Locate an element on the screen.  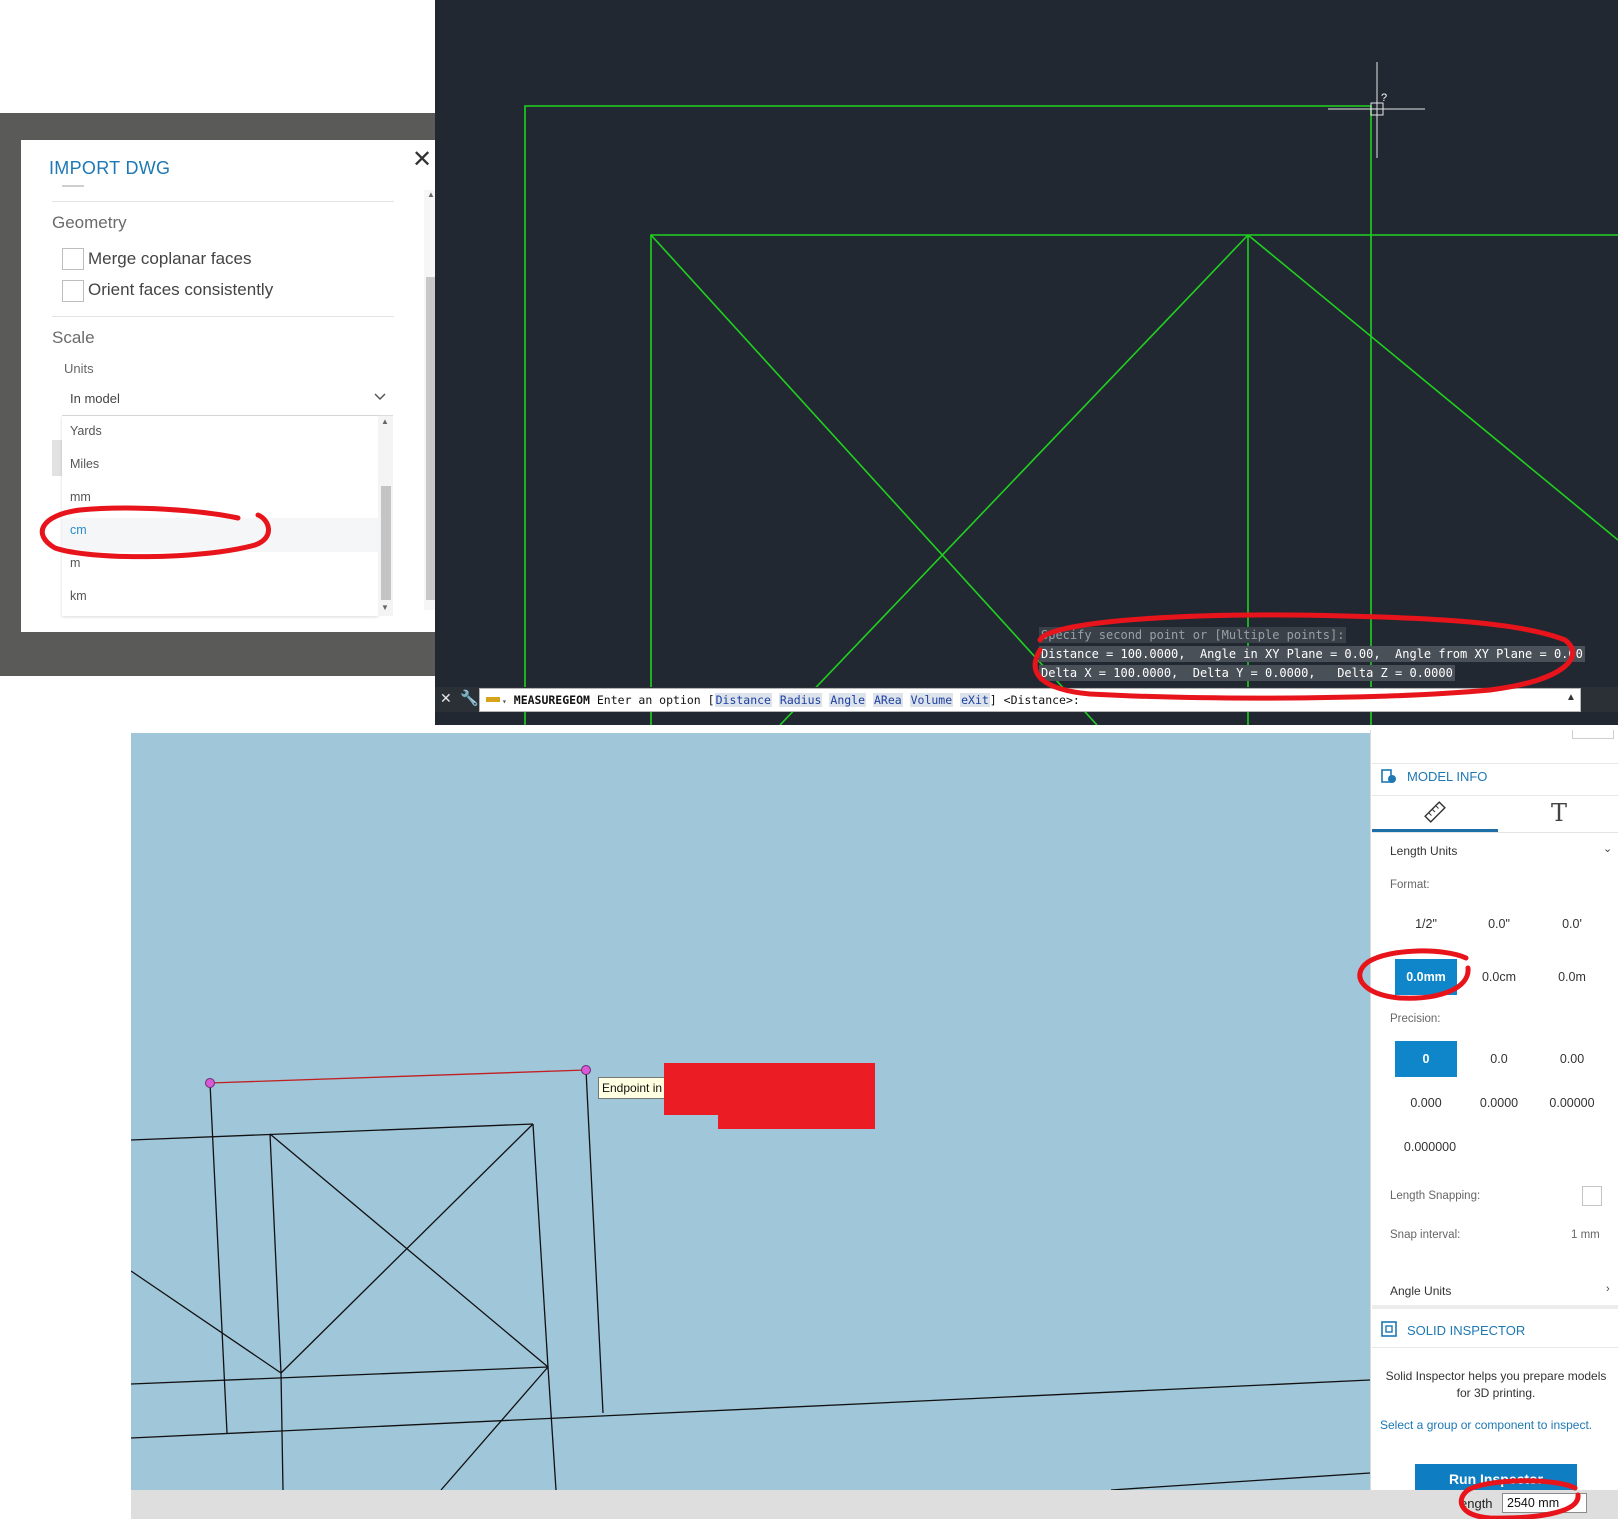
units-option-miles: Miles is located at coordinates (84, 464).